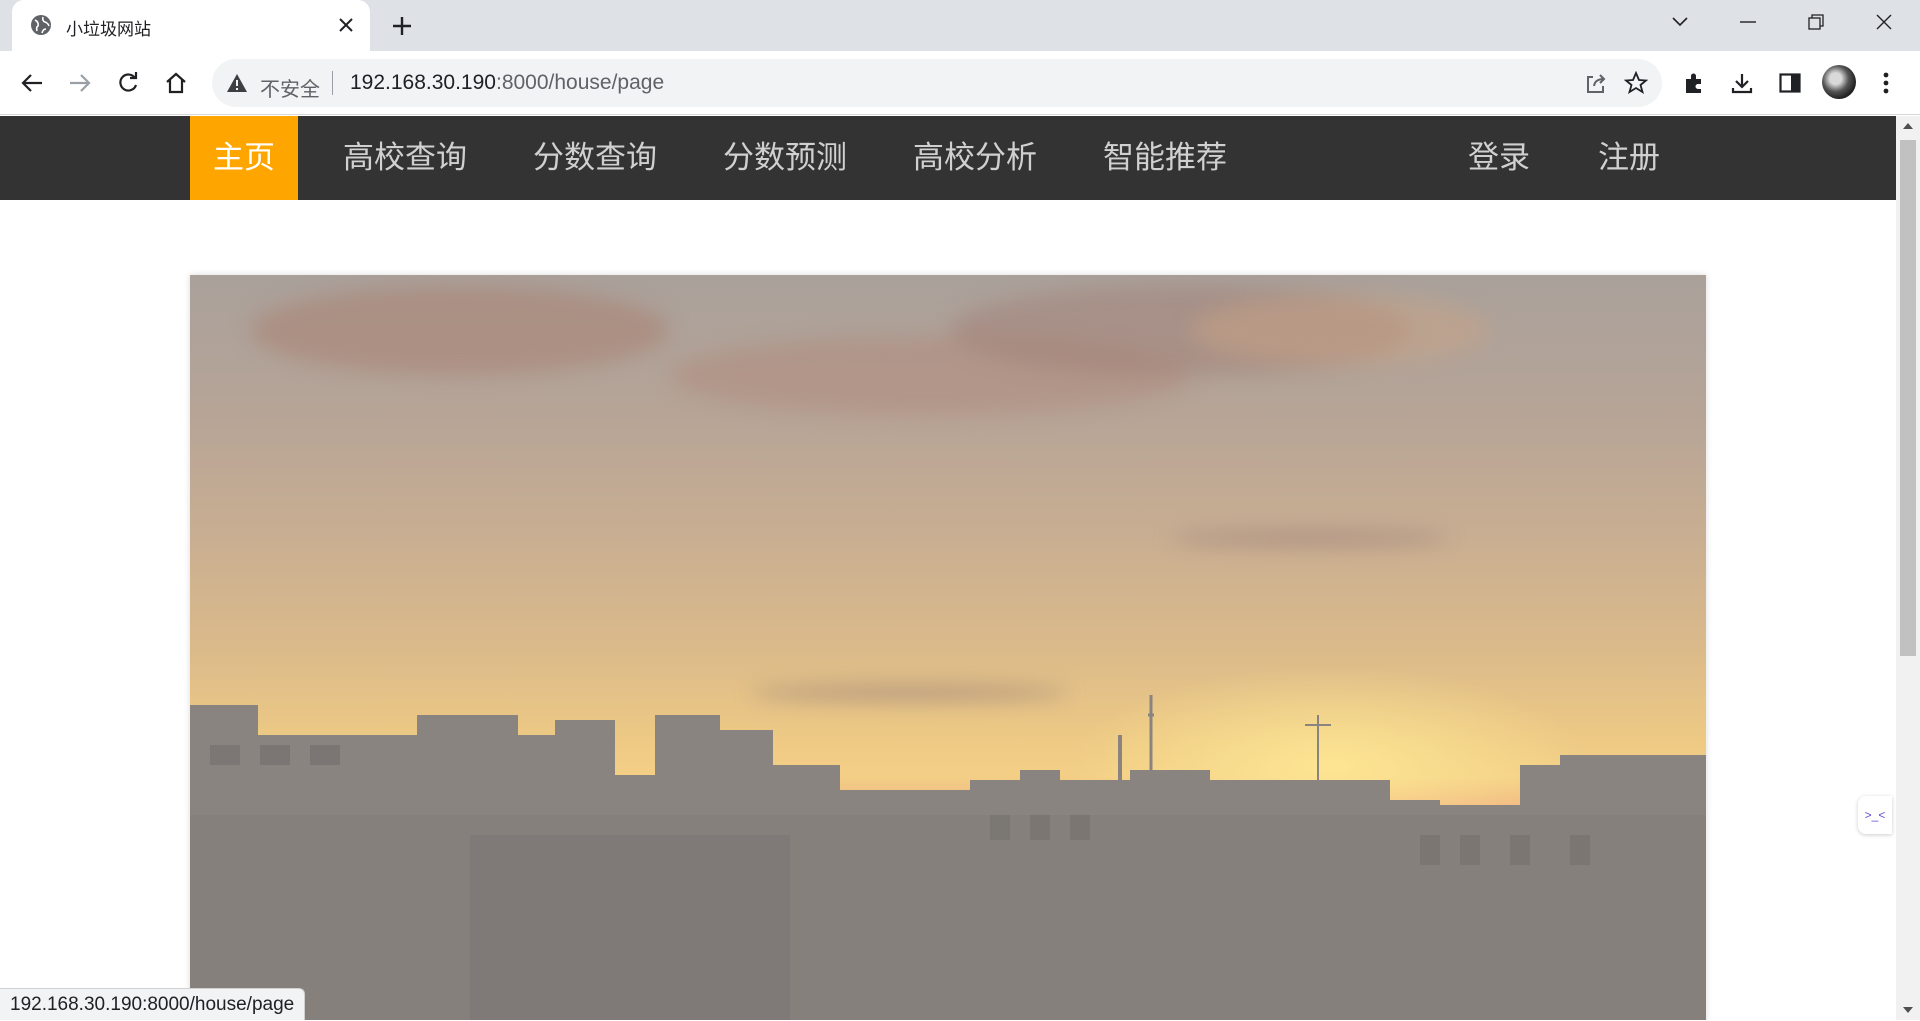 The height and width of the screenshot is (1021, 1920). What do you see at coordinates (244, 158) in the screenshot?
I see `nav-home: 主页` at bounding box center [244, 158].